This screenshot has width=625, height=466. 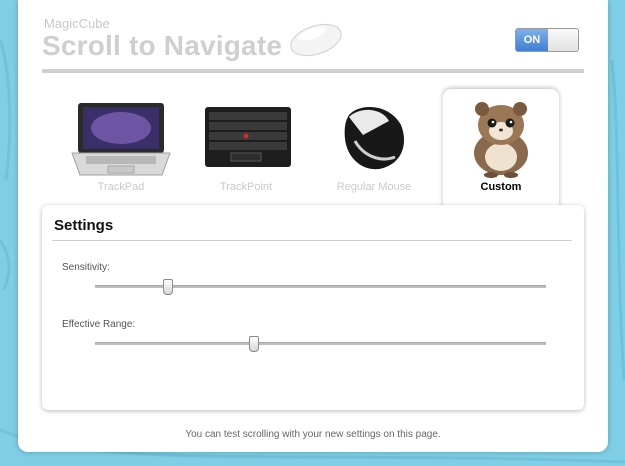 I want to click on device-option-trackpad: TrackPad, so click(x=121, y=150).